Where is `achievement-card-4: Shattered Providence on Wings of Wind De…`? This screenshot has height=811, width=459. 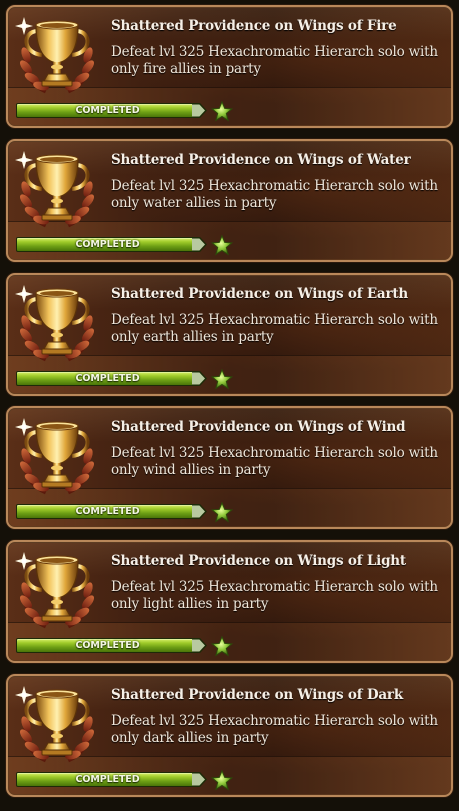
achievement-card-4: Shattered Providence on Wings of Wind De… is located at coordinates (229, 467).